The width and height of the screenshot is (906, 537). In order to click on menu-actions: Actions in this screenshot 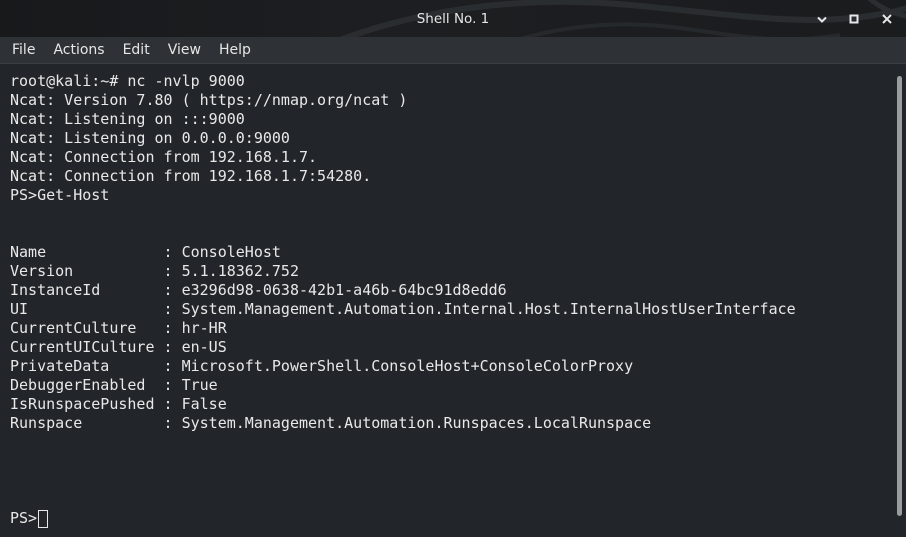, I will do `click(77, 50)`.